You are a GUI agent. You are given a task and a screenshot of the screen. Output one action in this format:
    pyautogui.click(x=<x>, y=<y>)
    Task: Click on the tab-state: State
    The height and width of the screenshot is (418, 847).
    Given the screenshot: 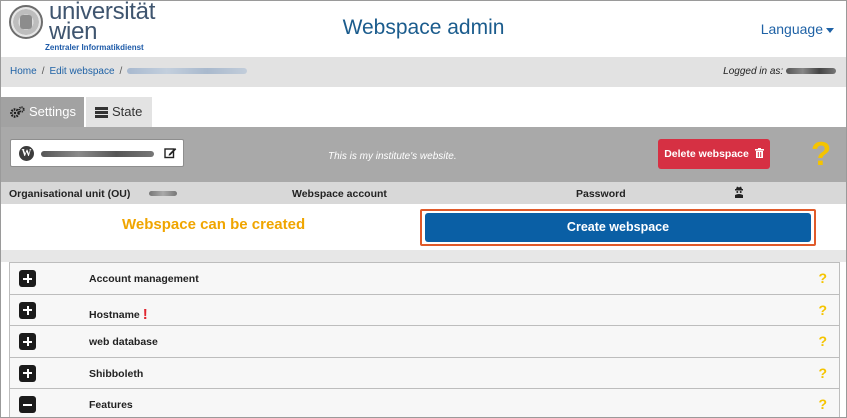 What is the action you would take?
    pyautogui.click(x=119, y=112)
    